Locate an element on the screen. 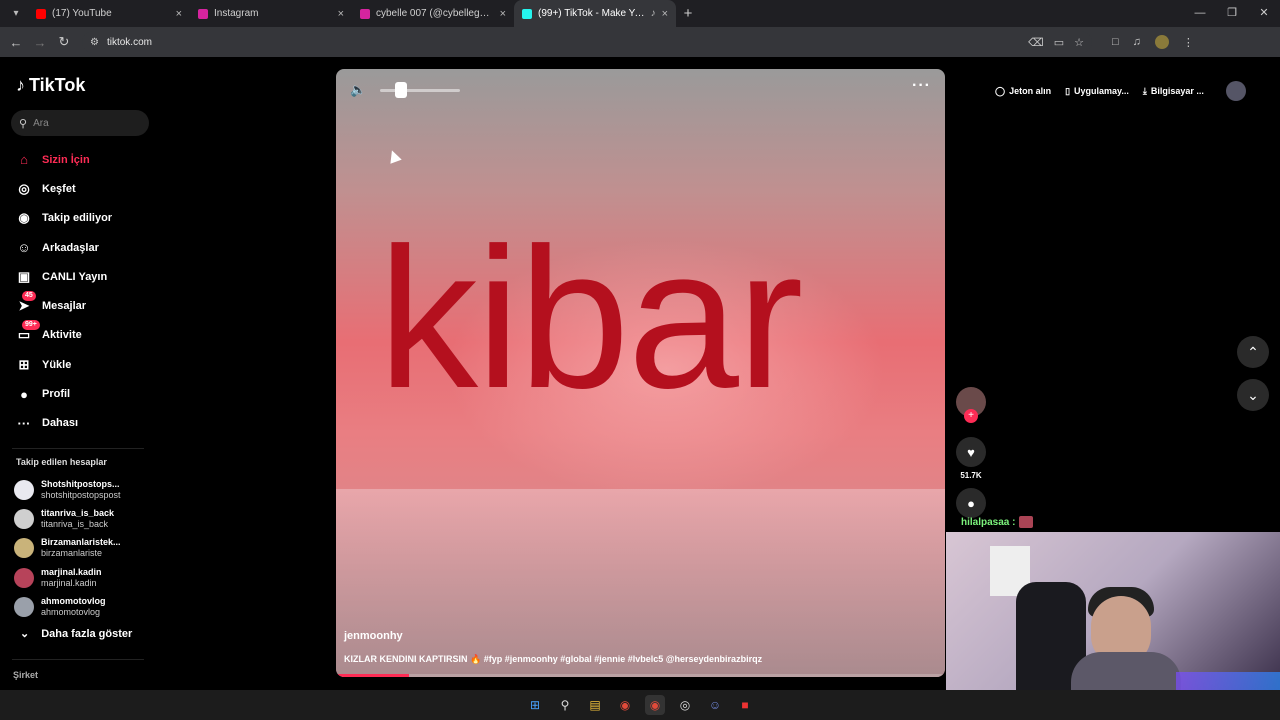  like-button: ♥ is located at coordinates (971, 452).